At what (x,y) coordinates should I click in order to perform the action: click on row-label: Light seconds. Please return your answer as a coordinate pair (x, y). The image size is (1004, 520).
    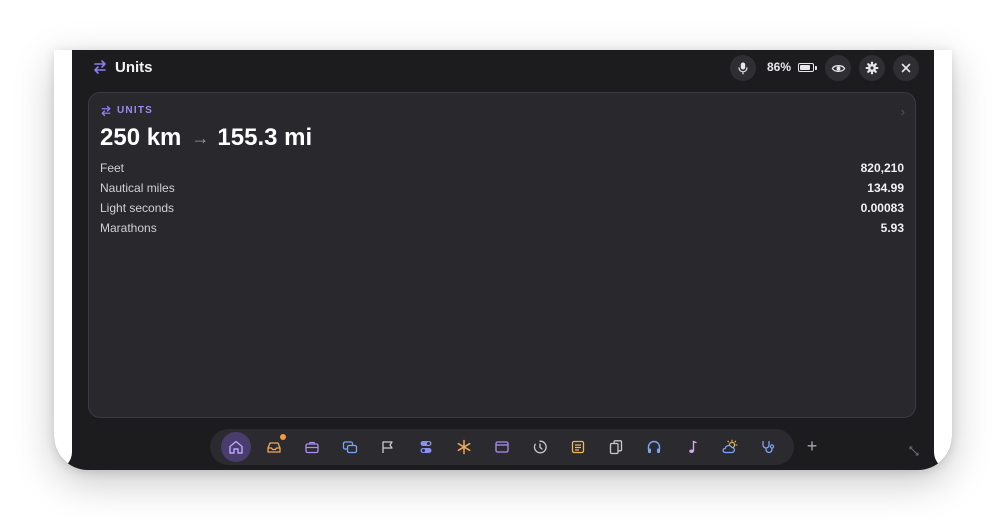
    Looking at the image, I should click on (137, 208).